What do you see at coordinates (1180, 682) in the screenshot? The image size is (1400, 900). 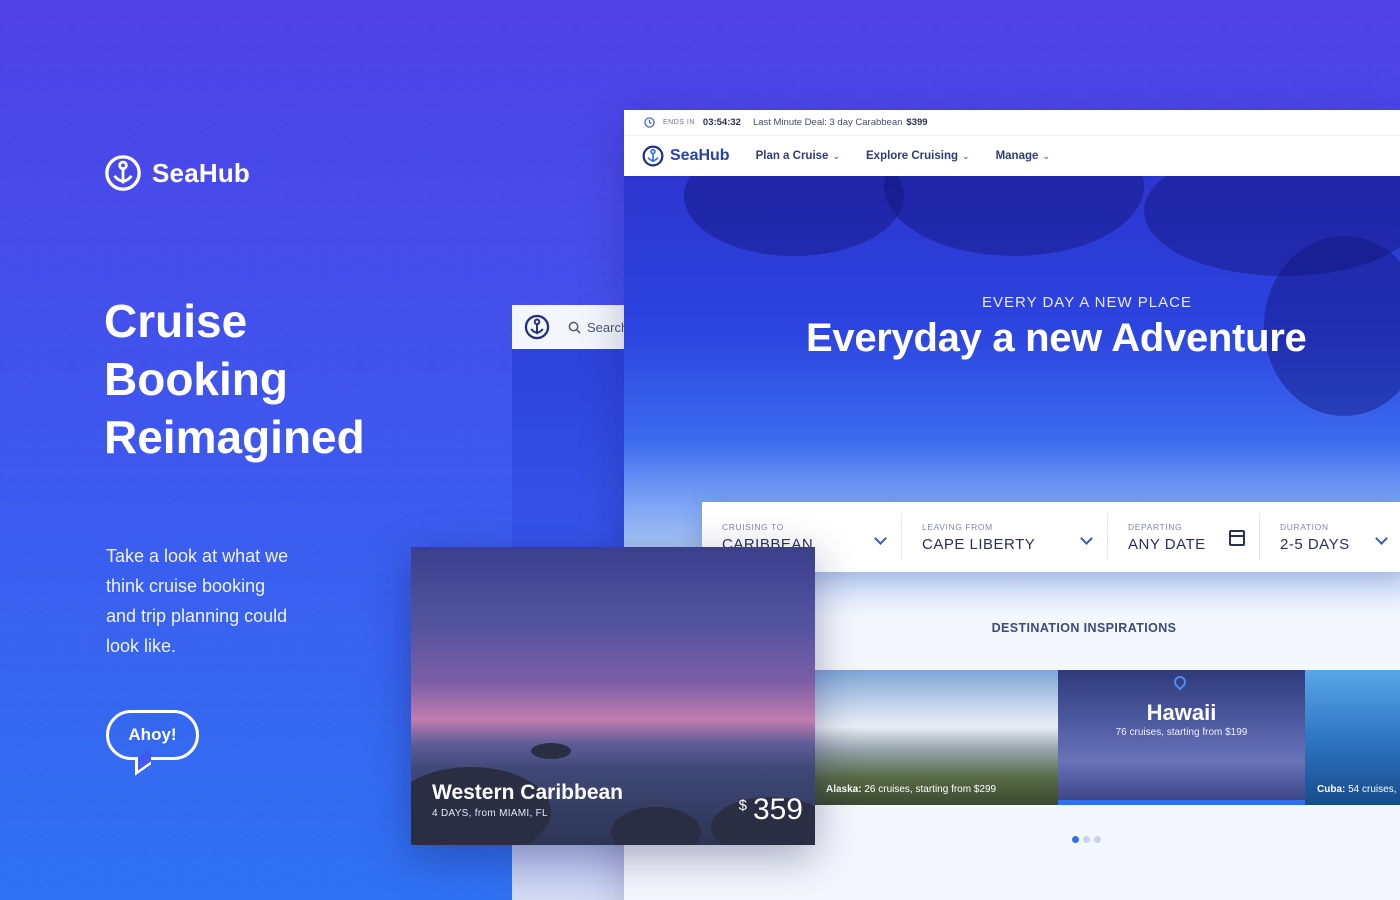 I see `map-pin-icon` at bounding box center [1180, 682].